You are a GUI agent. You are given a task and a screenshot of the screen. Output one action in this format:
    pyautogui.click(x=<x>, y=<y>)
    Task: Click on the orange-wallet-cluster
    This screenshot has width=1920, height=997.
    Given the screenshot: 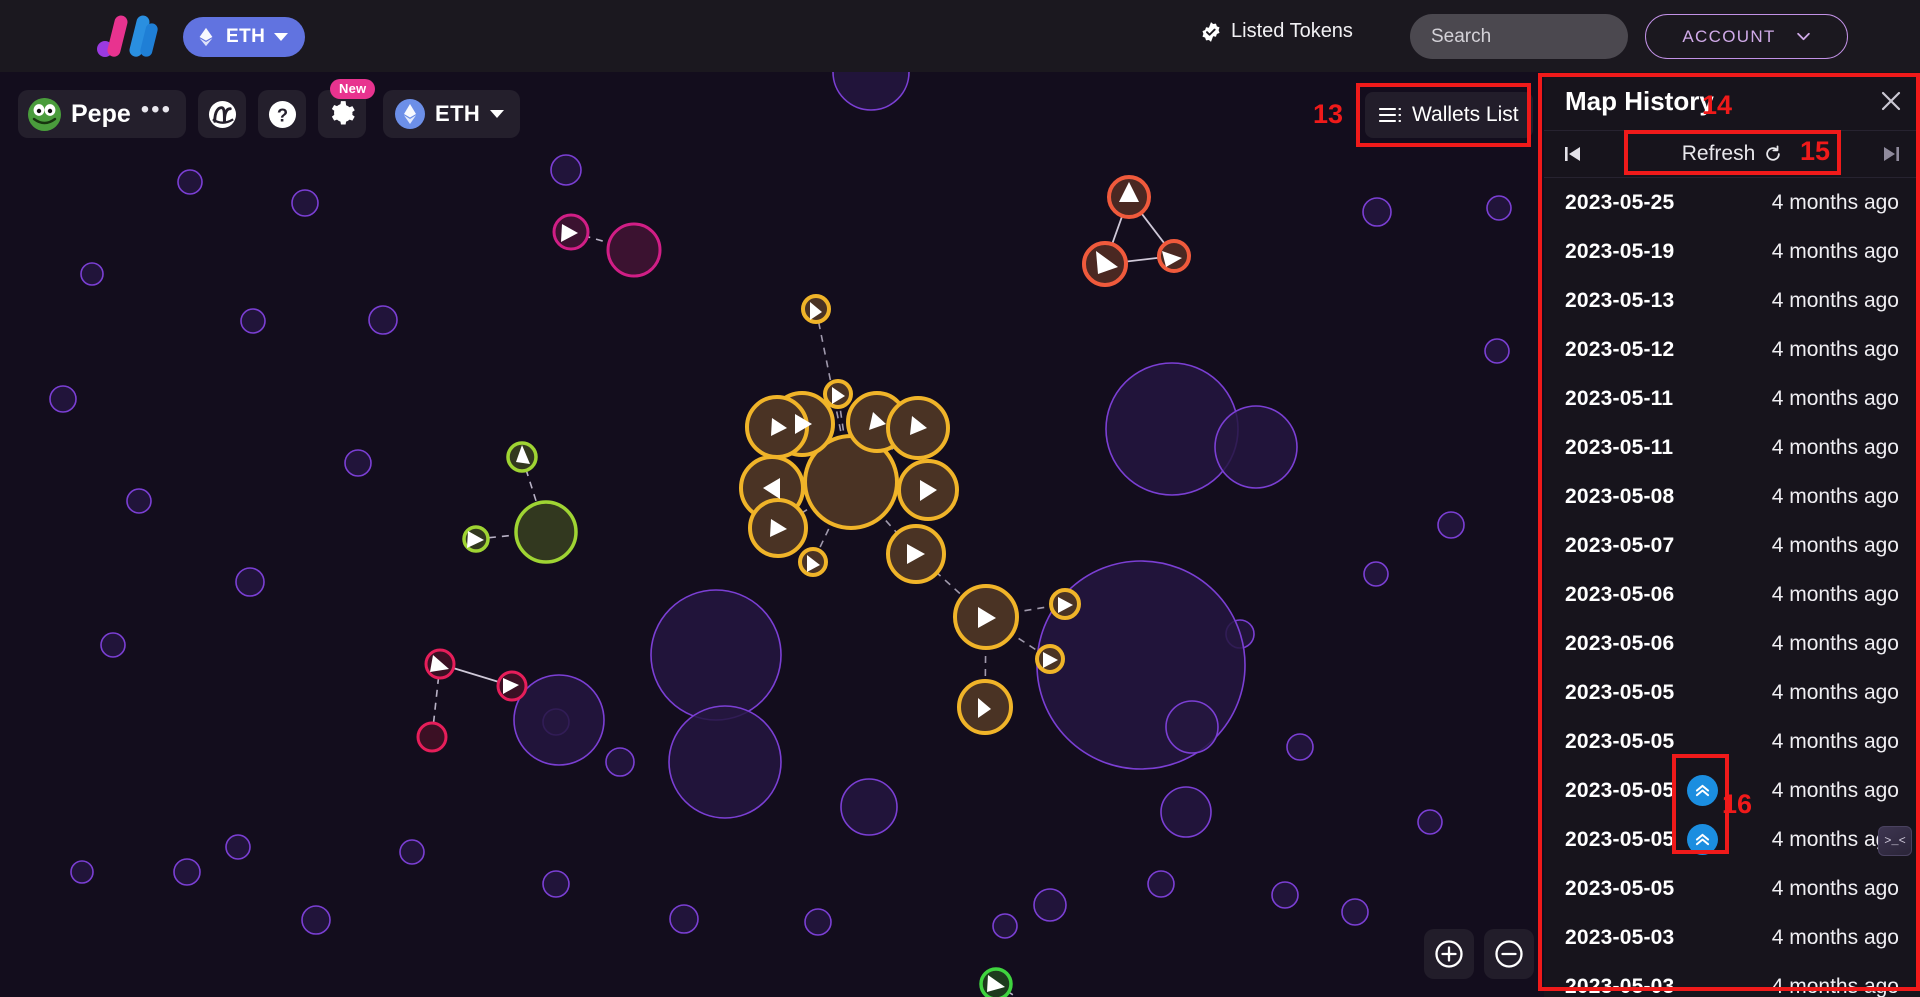 What is the action you would take?
    pyautogui.click(x=1136, y=231)
    